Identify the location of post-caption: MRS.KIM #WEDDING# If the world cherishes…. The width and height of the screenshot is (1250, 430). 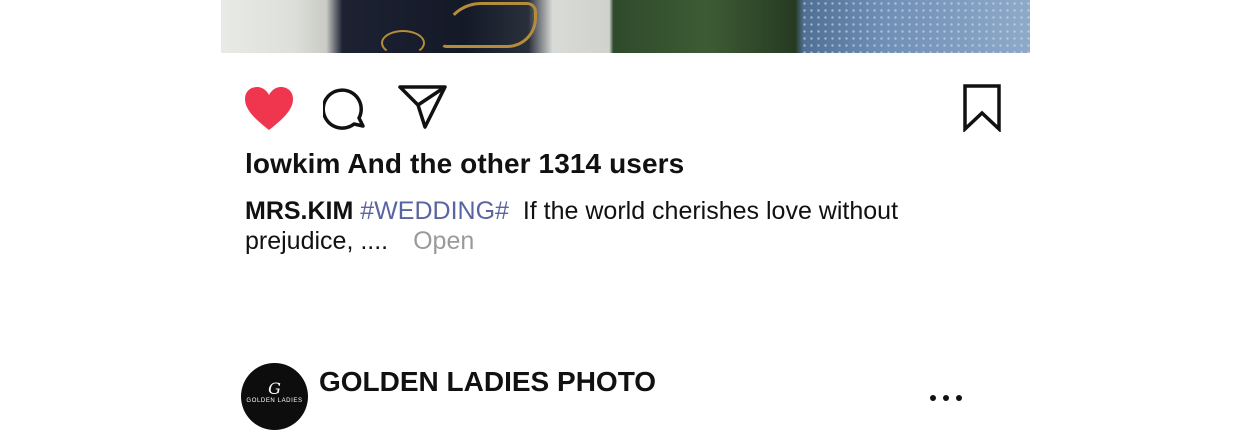
(595, 226).